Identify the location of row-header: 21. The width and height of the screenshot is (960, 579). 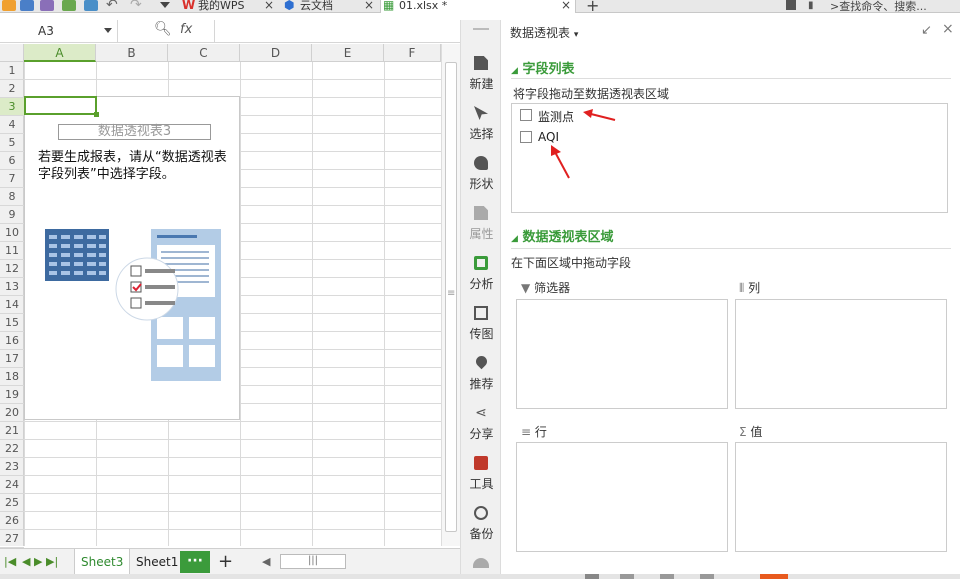
(12, 431).